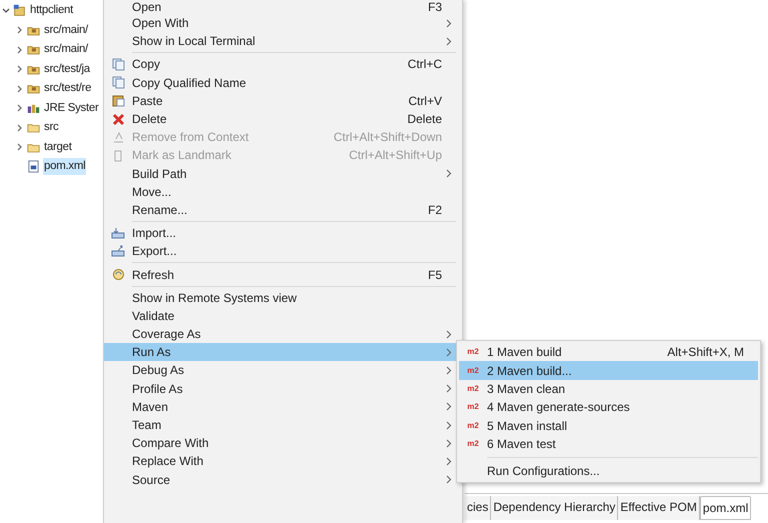 This screenshot has width=768, height=523. I want to click on shortcut-text: Ctrl+V, so click(425, 101).